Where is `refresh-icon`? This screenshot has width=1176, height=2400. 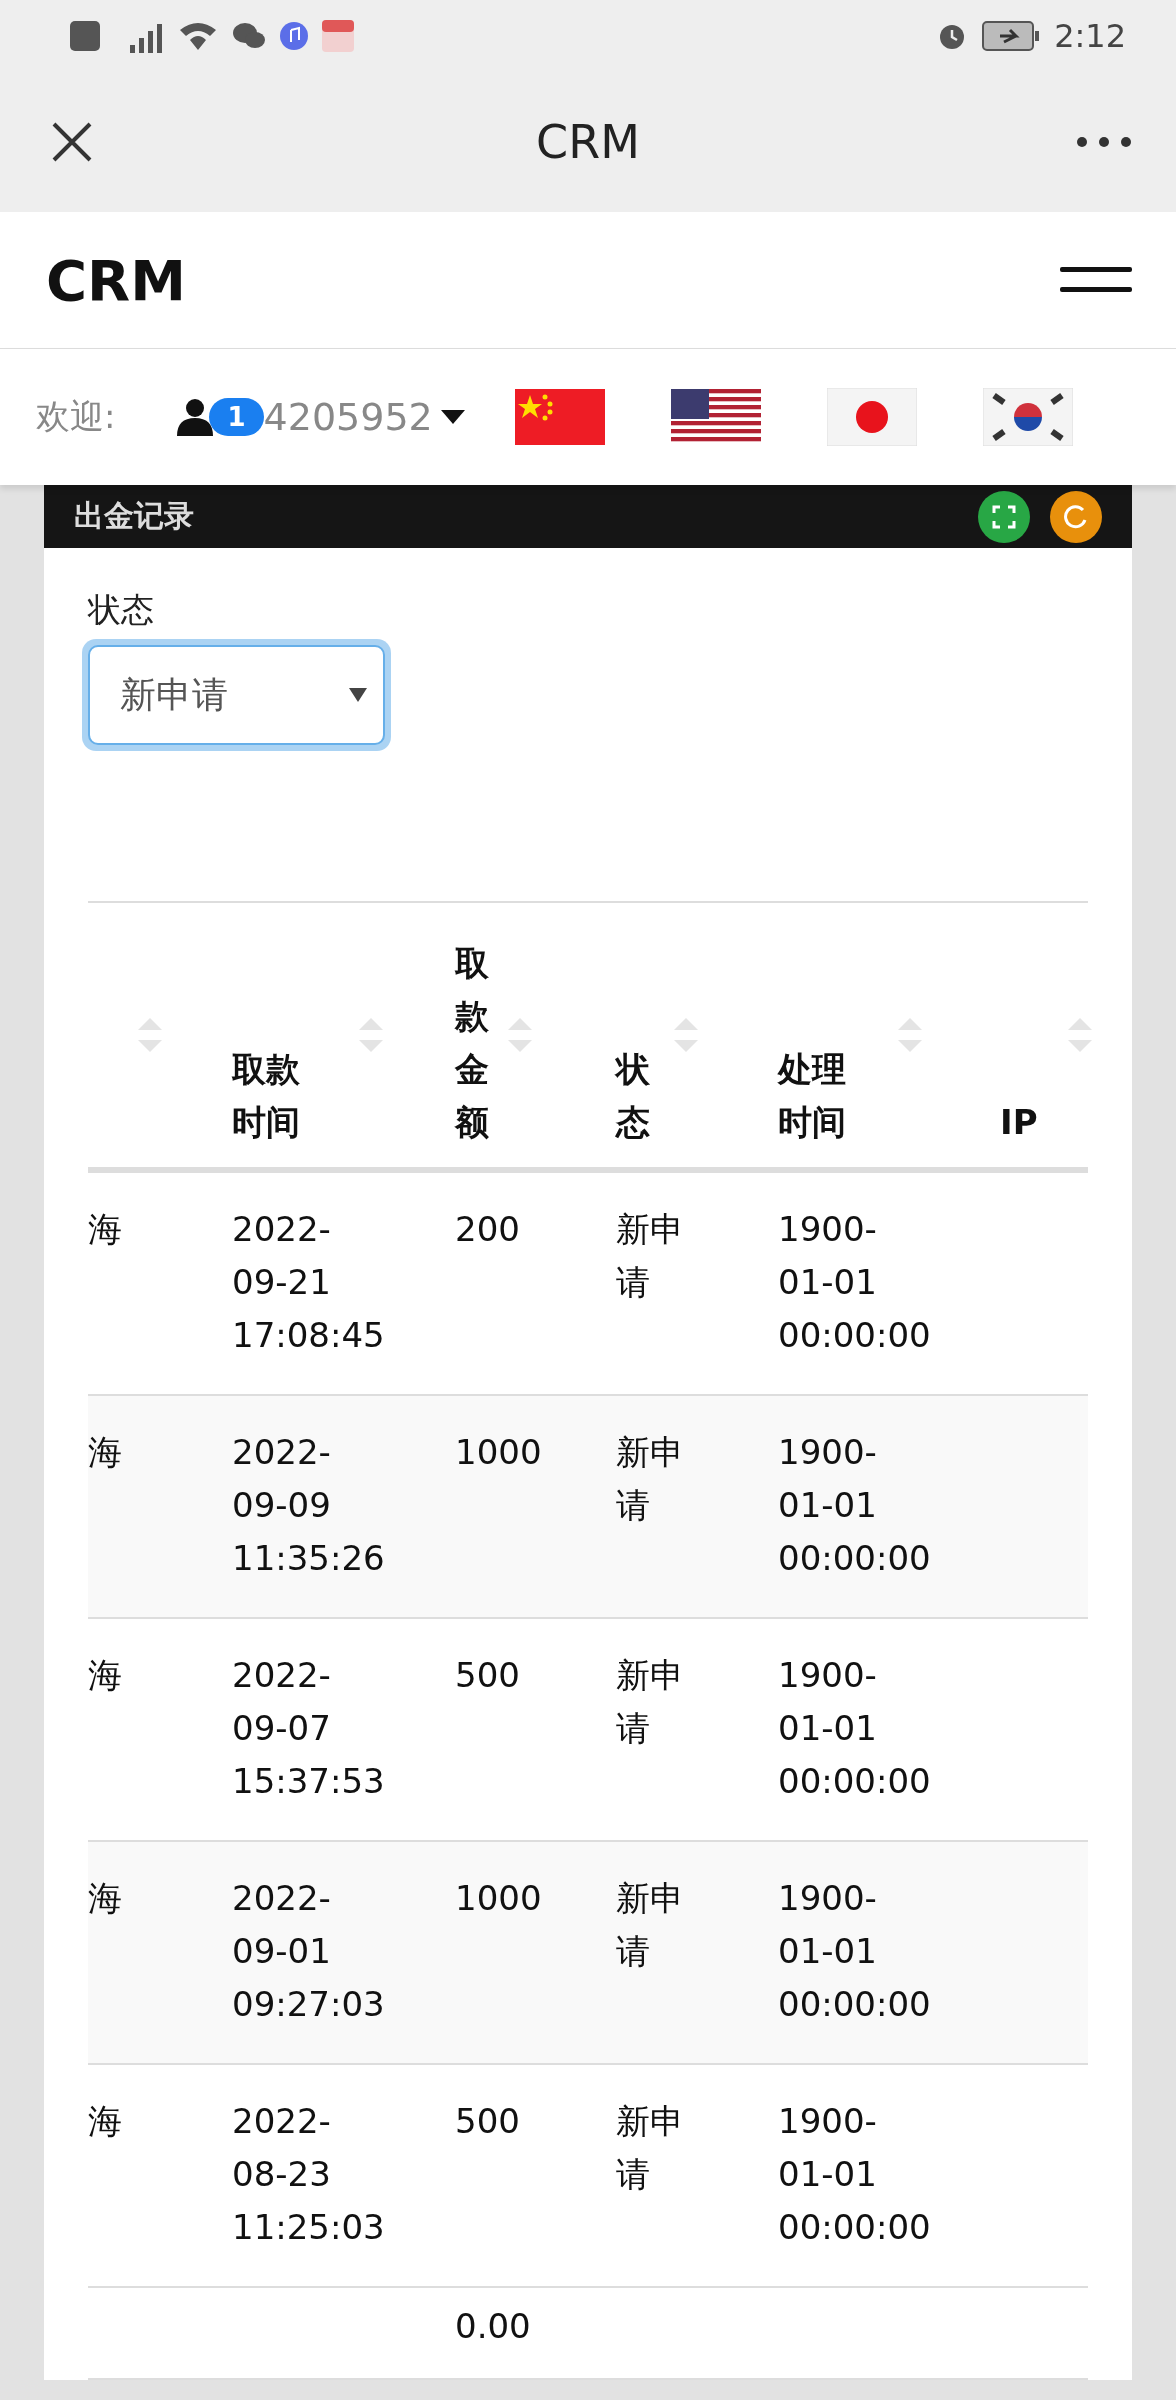
refresh-icon is located at coordinates (1076, 516).